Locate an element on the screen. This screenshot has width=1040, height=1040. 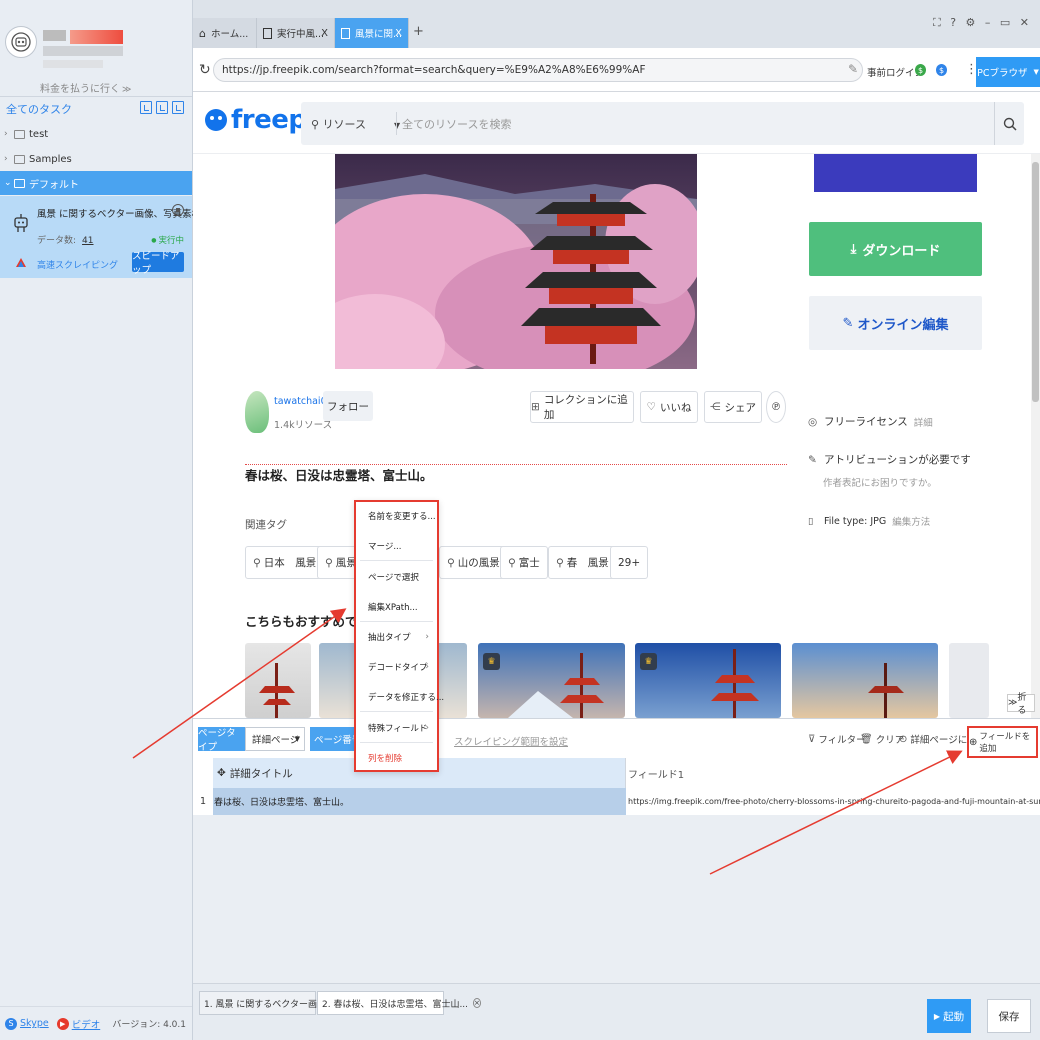
tag-mountain-landscape: ⚲ 山の風景 is located at coordinates (473, 562).